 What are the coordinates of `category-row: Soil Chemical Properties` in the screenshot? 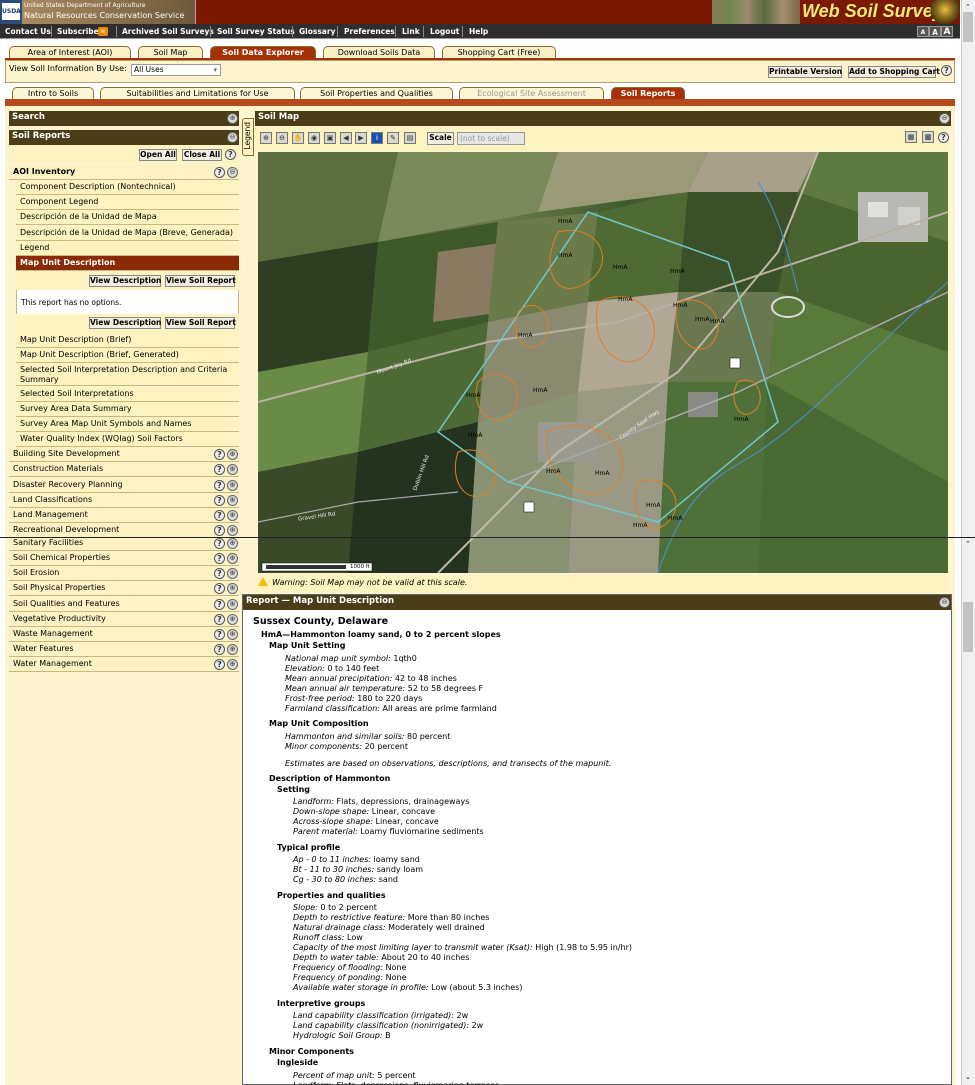 It's located at (124, 558).